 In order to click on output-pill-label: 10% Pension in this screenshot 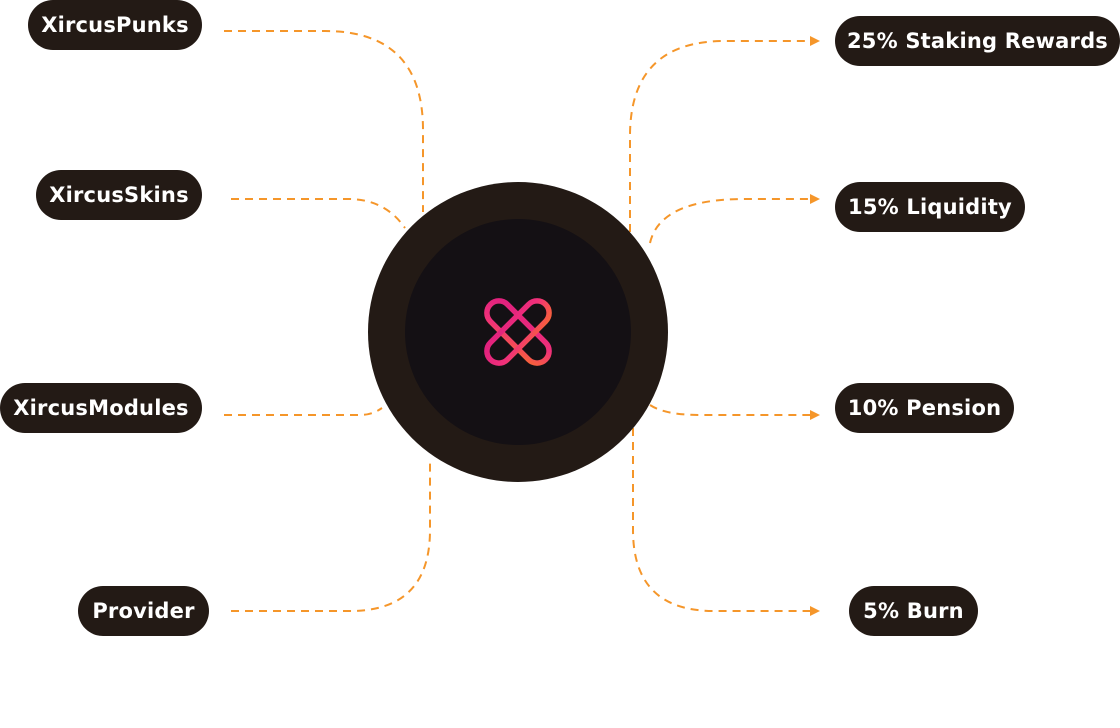, I will do `click(924, 408)`.